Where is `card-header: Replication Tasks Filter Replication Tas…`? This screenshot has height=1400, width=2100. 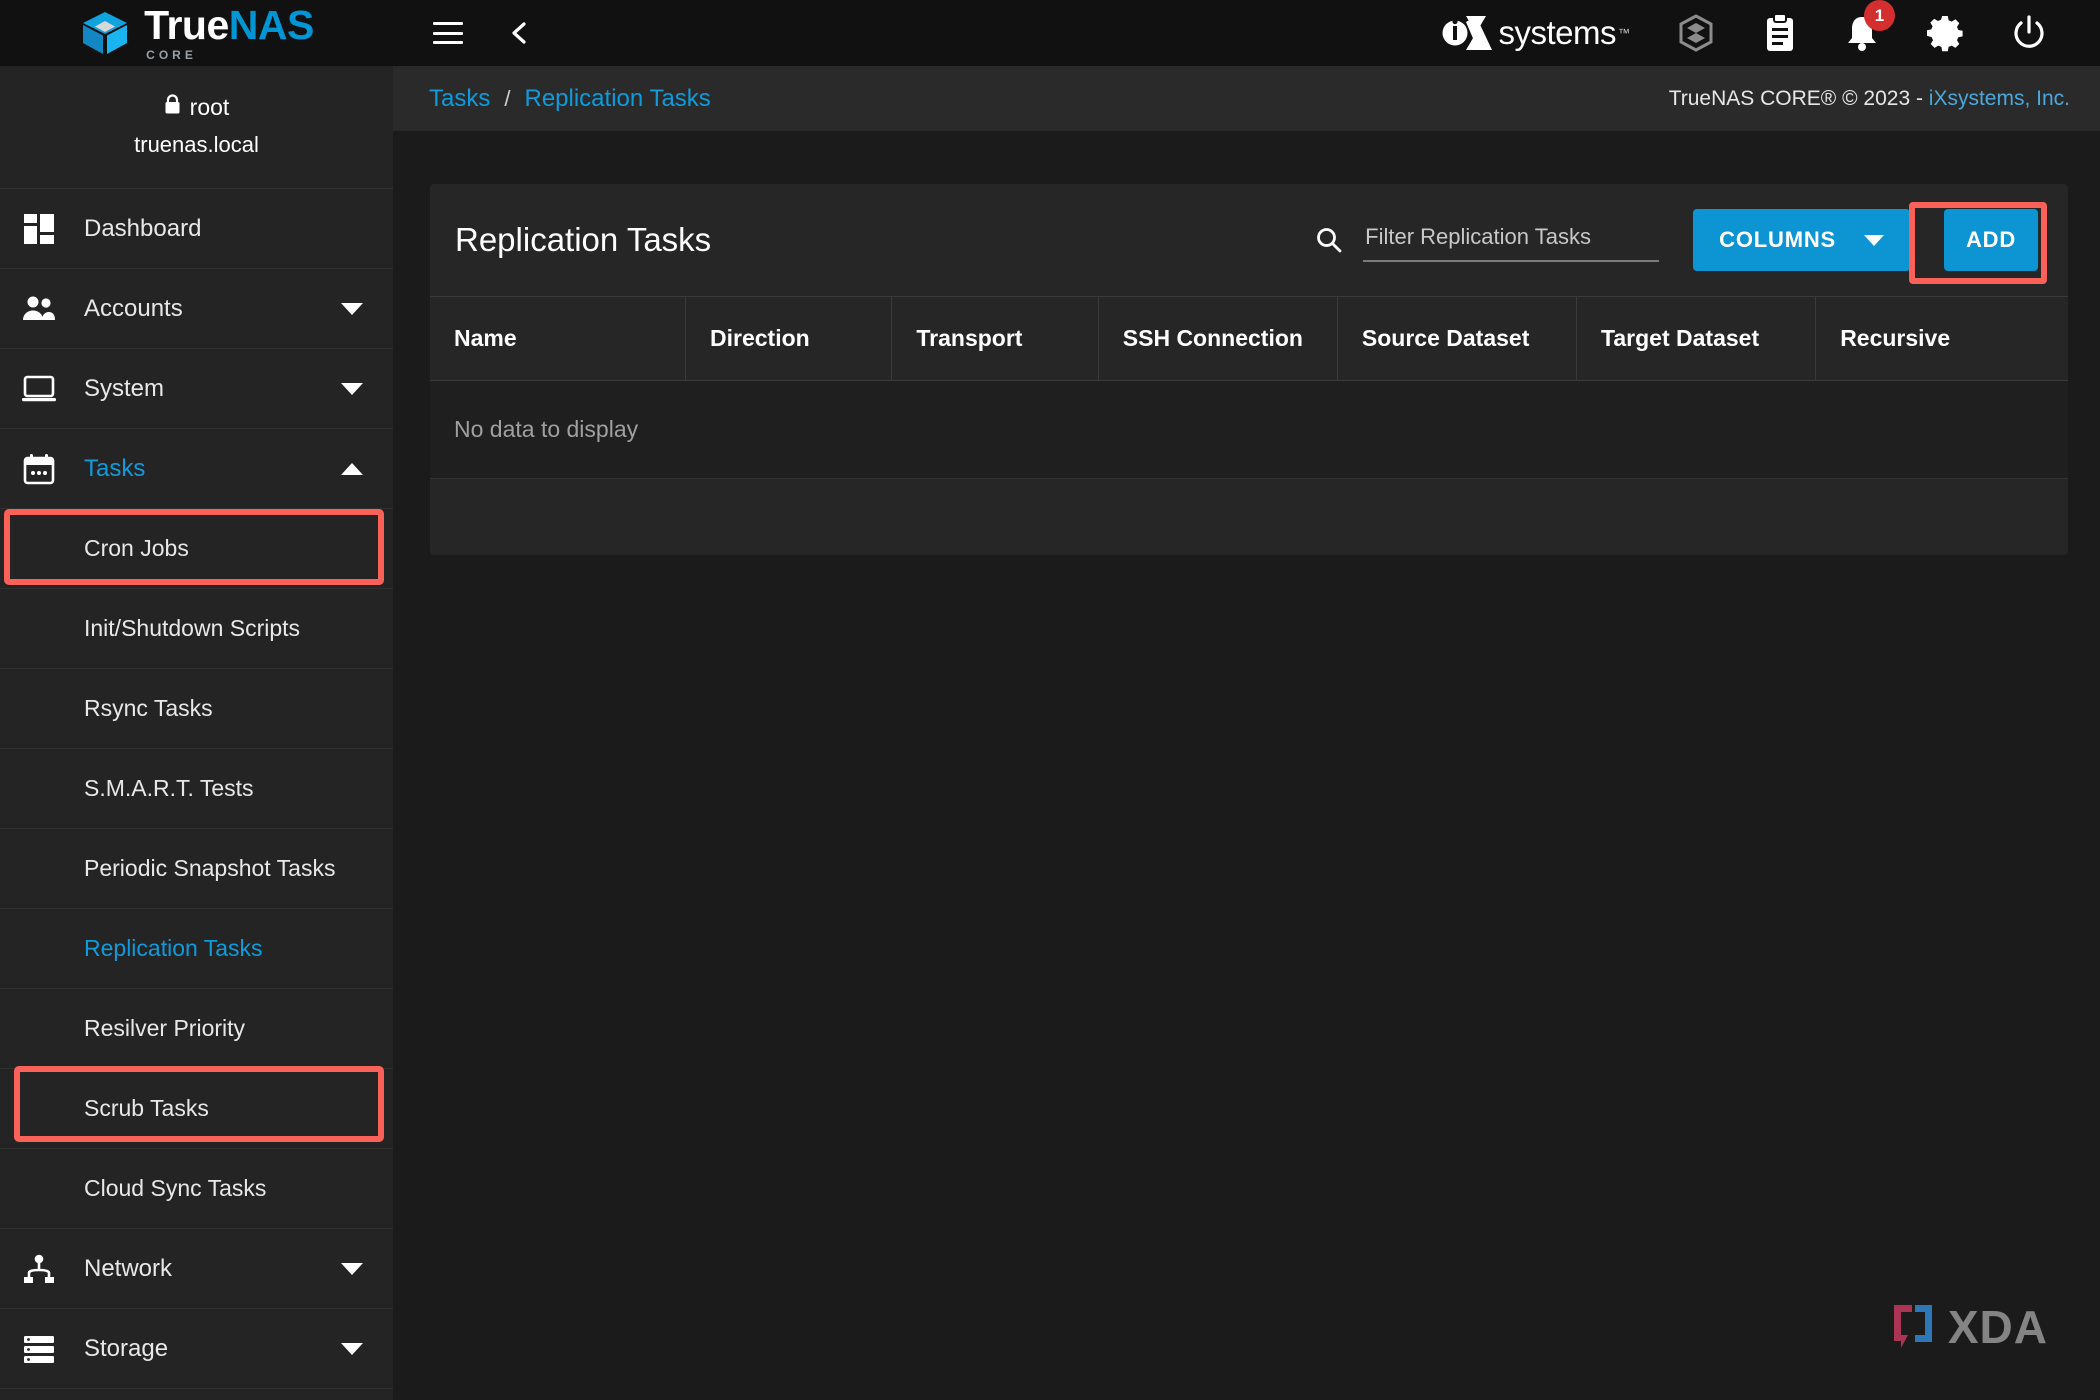
card-header: Replication Tasks Filter Replication Tas… is located at coordinates (1249, 240).